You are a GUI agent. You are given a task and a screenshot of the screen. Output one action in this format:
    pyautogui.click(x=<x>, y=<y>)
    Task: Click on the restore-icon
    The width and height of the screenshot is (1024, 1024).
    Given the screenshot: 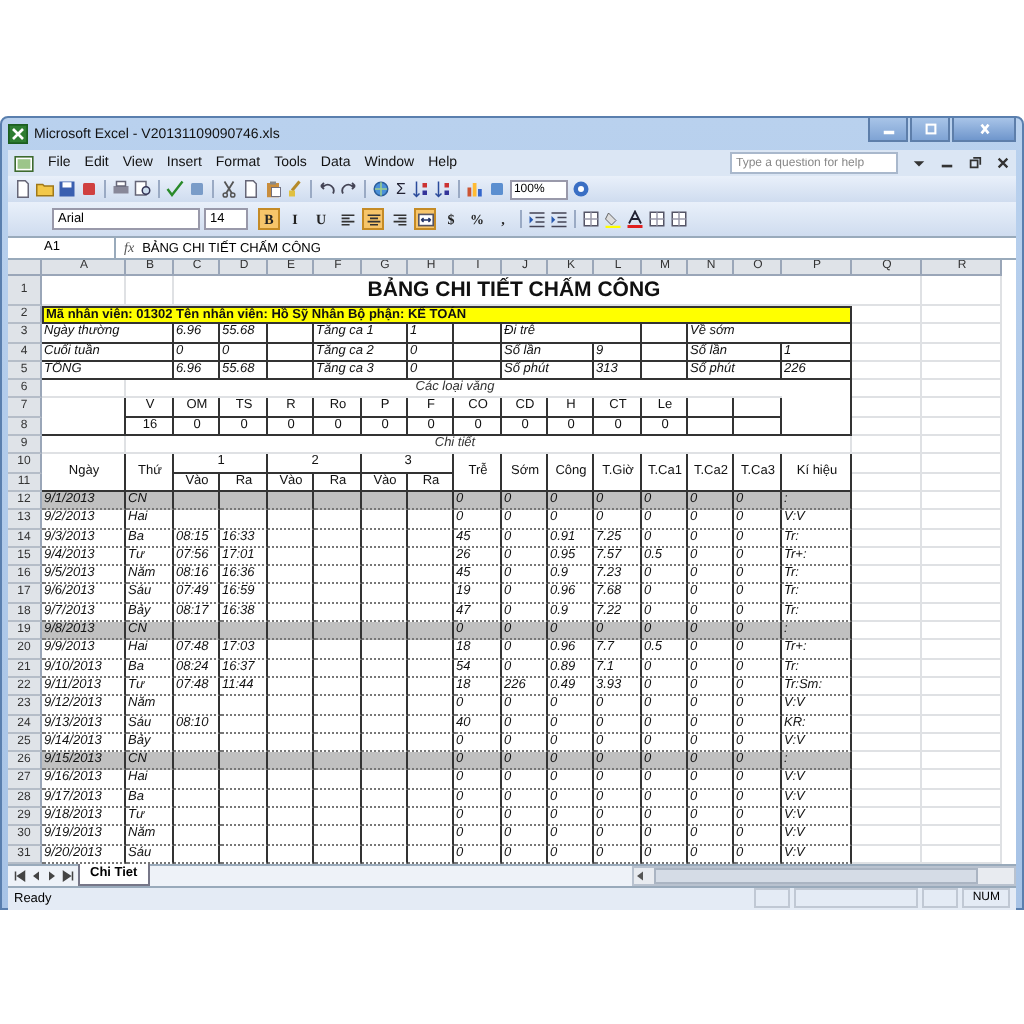 What is the action you would take?
    pyautogui.click(x=975, y=163)
    